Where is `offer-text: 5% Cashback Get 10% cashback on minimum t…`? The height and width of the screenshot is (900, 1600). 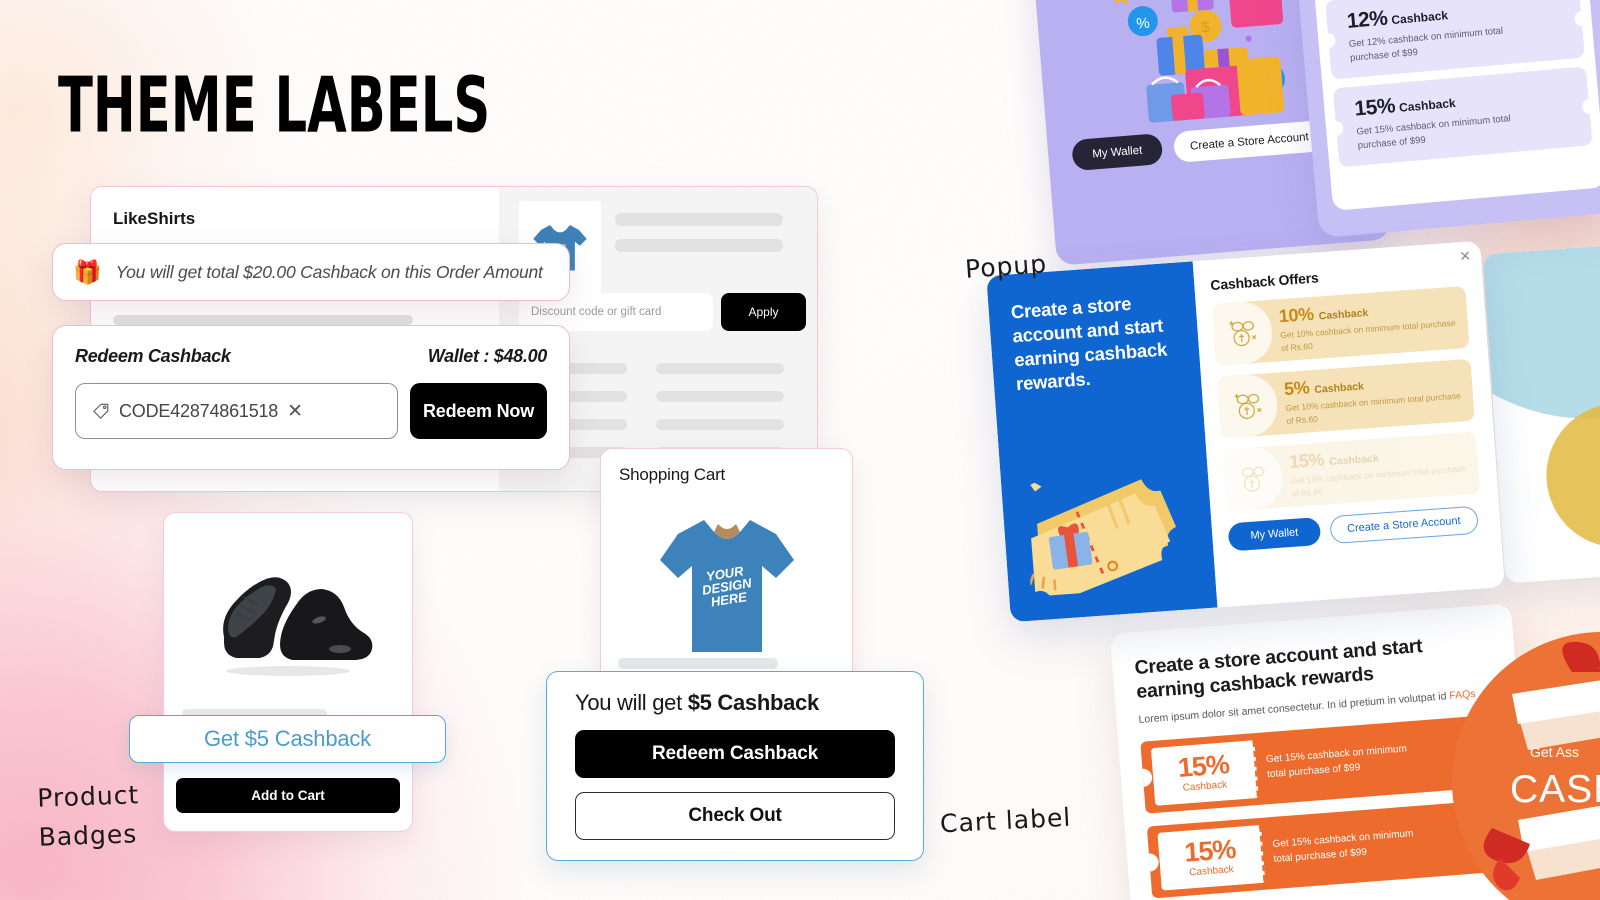
offer-text: 5% Cashback Get 10% cashback on minimum t… is located at coordinates (1373, 397).